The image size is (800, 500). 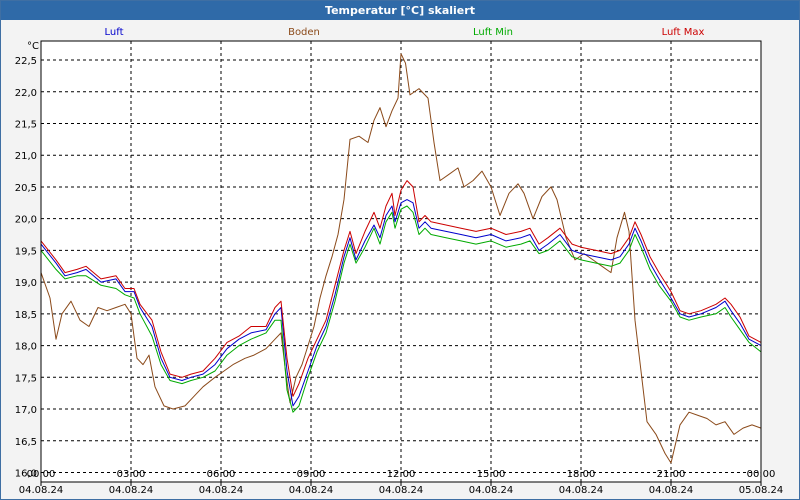 What do you see at coordinates (304, 32) in the screenshot?
I see `legend-boden: Boden` at bounding box center [304, 32].